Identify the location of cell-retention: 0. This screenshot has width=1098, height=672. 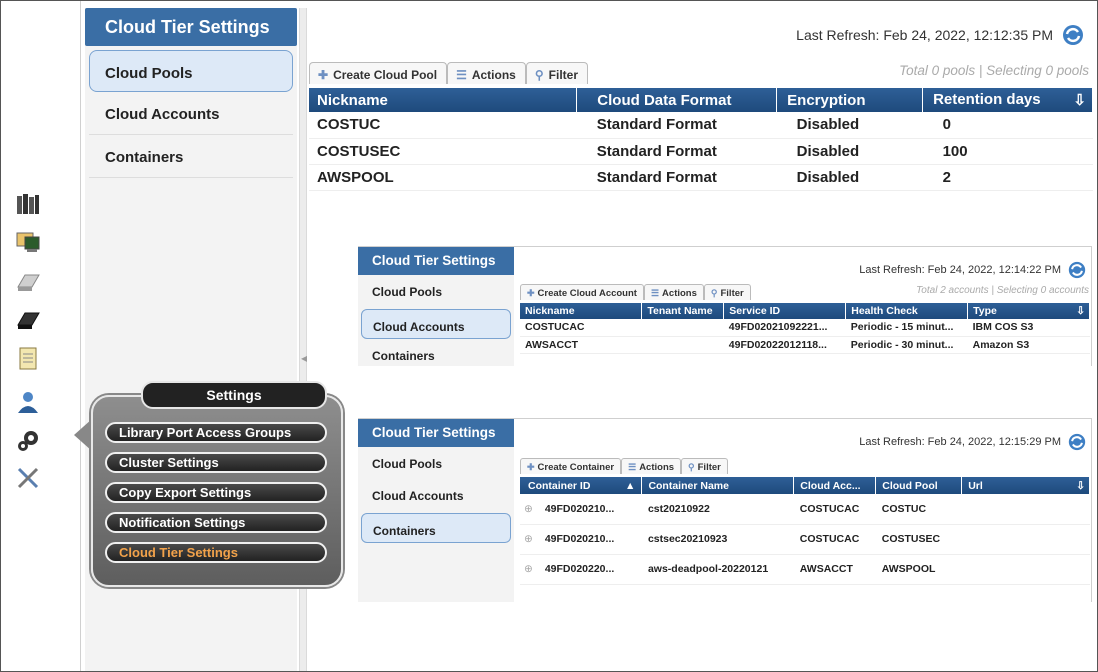
(1007, 125).